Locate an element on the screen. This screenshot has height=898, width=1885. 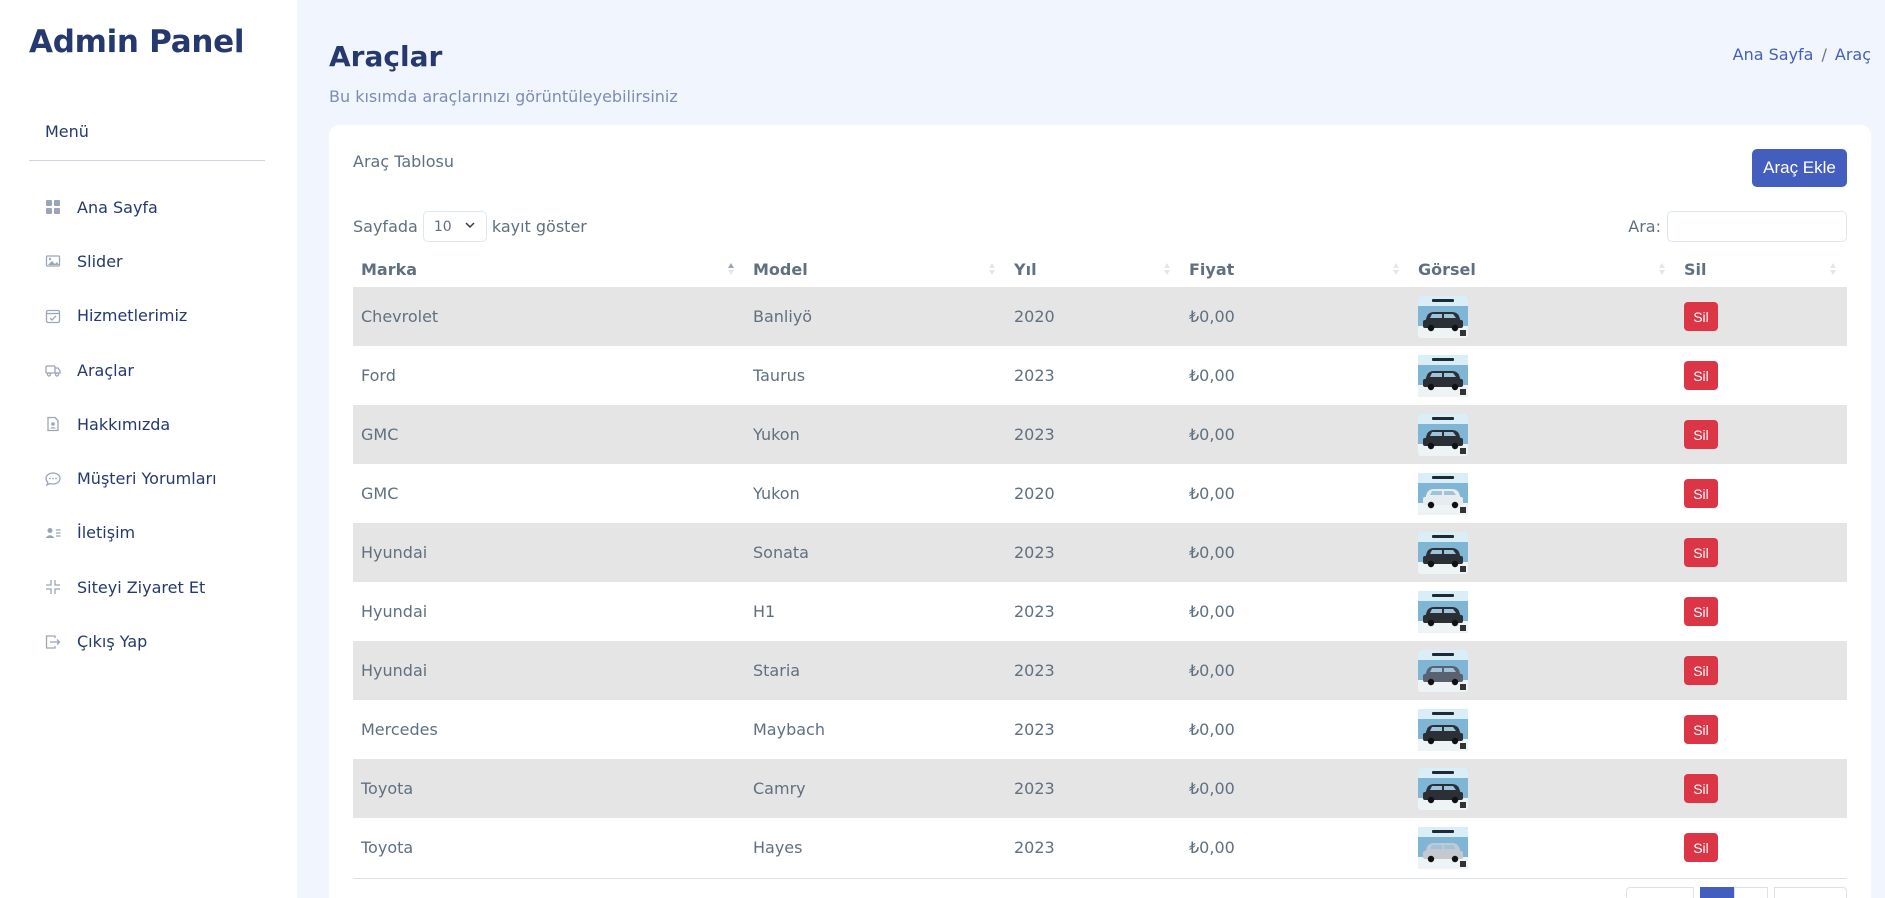
search-input is located at coordinates (1757, 226).